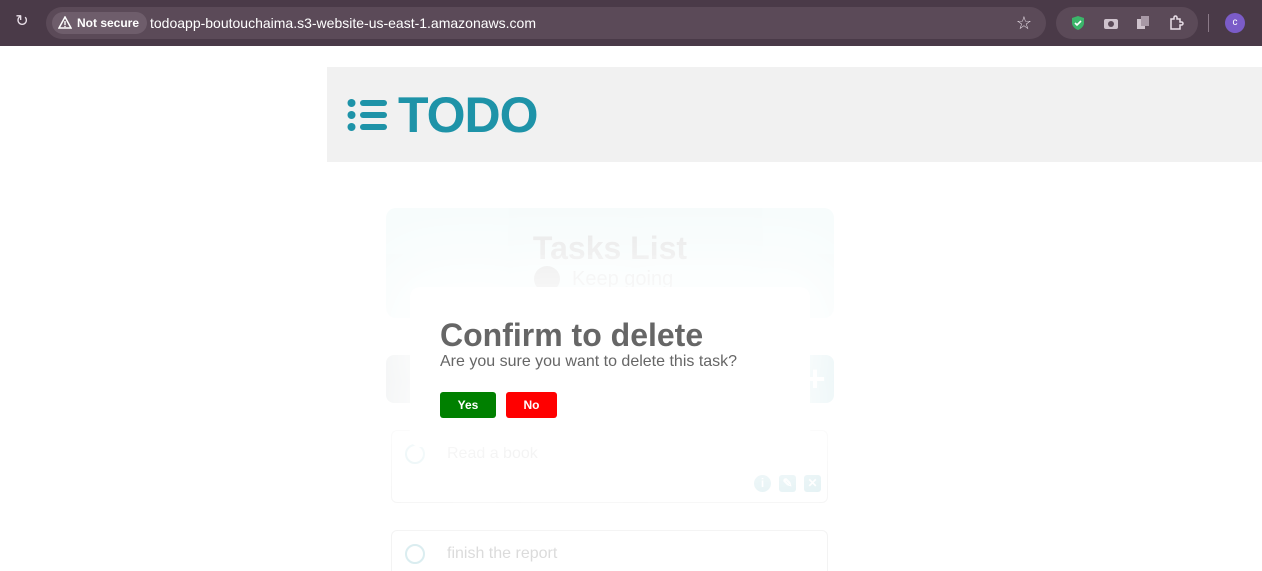 The width and height of the screenshot is (1262, 571). What do you see at coordinates (609, 550) in the screenshot?
I see `task-item: finish the report` at bounding box center [609, 550].